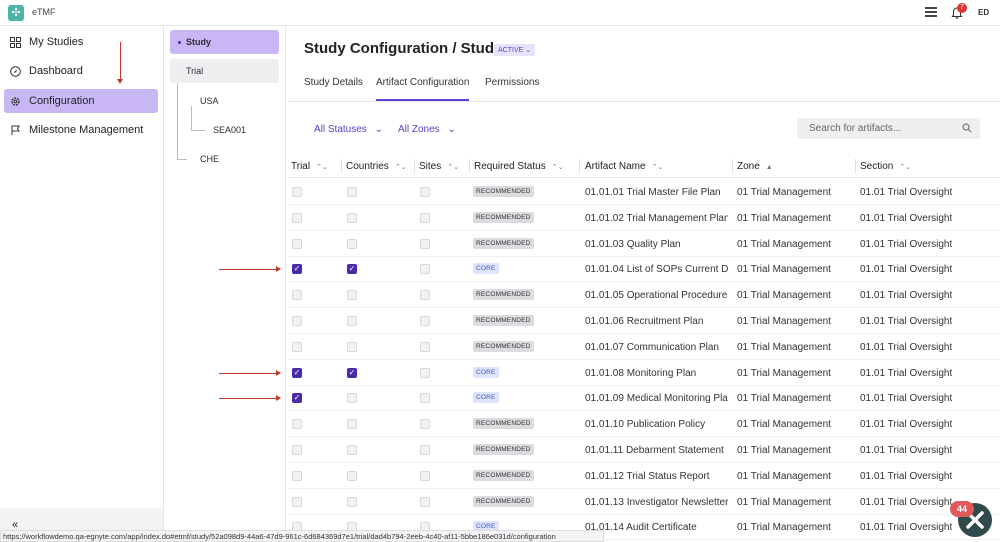 This screenshot has width=1000, height=542. What do you see at coordinates (209, 159) in the screenshot?
I see `tree-node-che: CHE` at bounding box center [209, 159].